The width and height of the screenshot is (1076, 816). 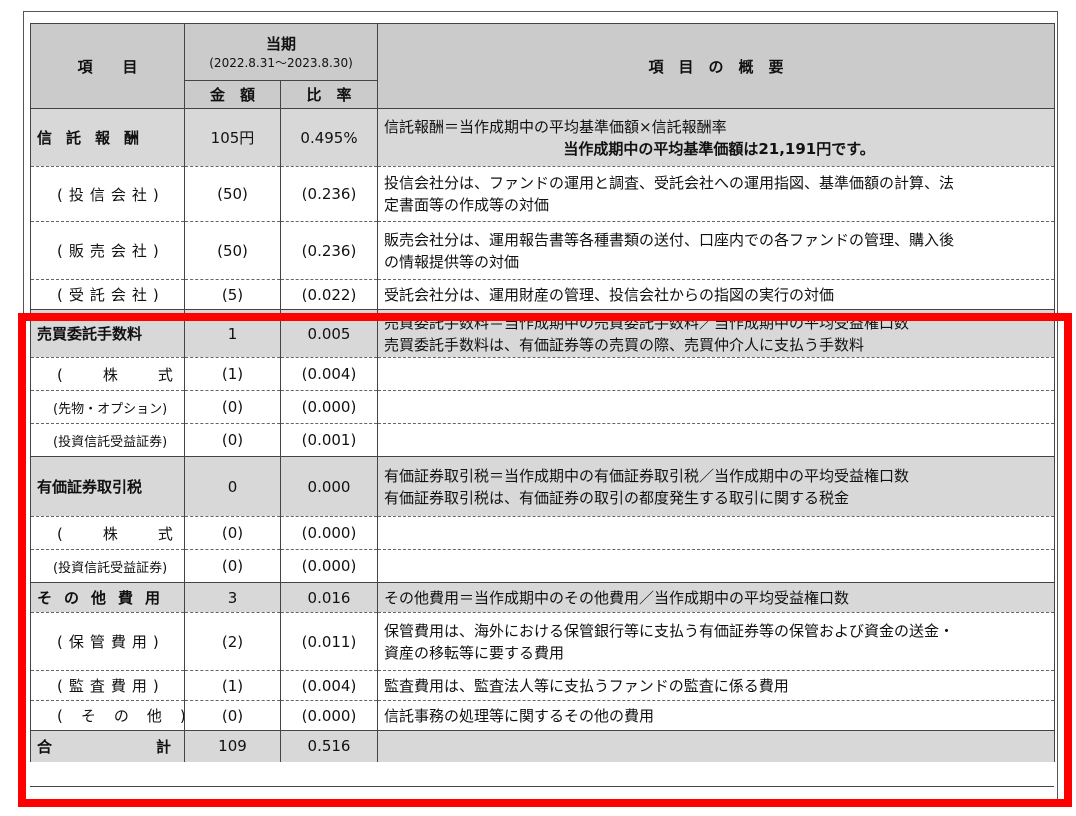 What do you see at coordinates (669, 183) in the screenshot?
I see `row-desc-line1: 投信会社分は、ファンドの運用と調査、受託会社への運用指図、基準価額の計算、法` at bounding box center [669, 183].